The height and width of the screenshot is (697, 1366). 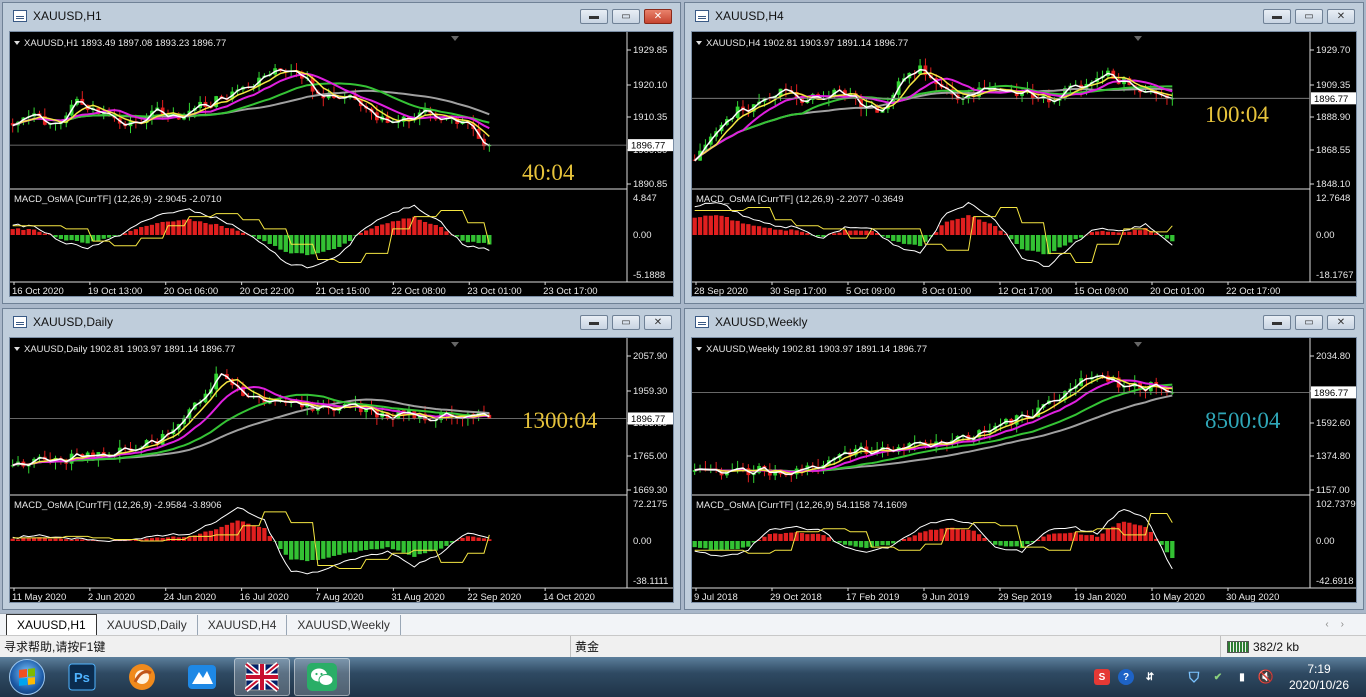 What do you see at coordinates (650, 50) in the screenshot?
I see `price-tick-label: 1929.85` at bounding box center [650, 50].